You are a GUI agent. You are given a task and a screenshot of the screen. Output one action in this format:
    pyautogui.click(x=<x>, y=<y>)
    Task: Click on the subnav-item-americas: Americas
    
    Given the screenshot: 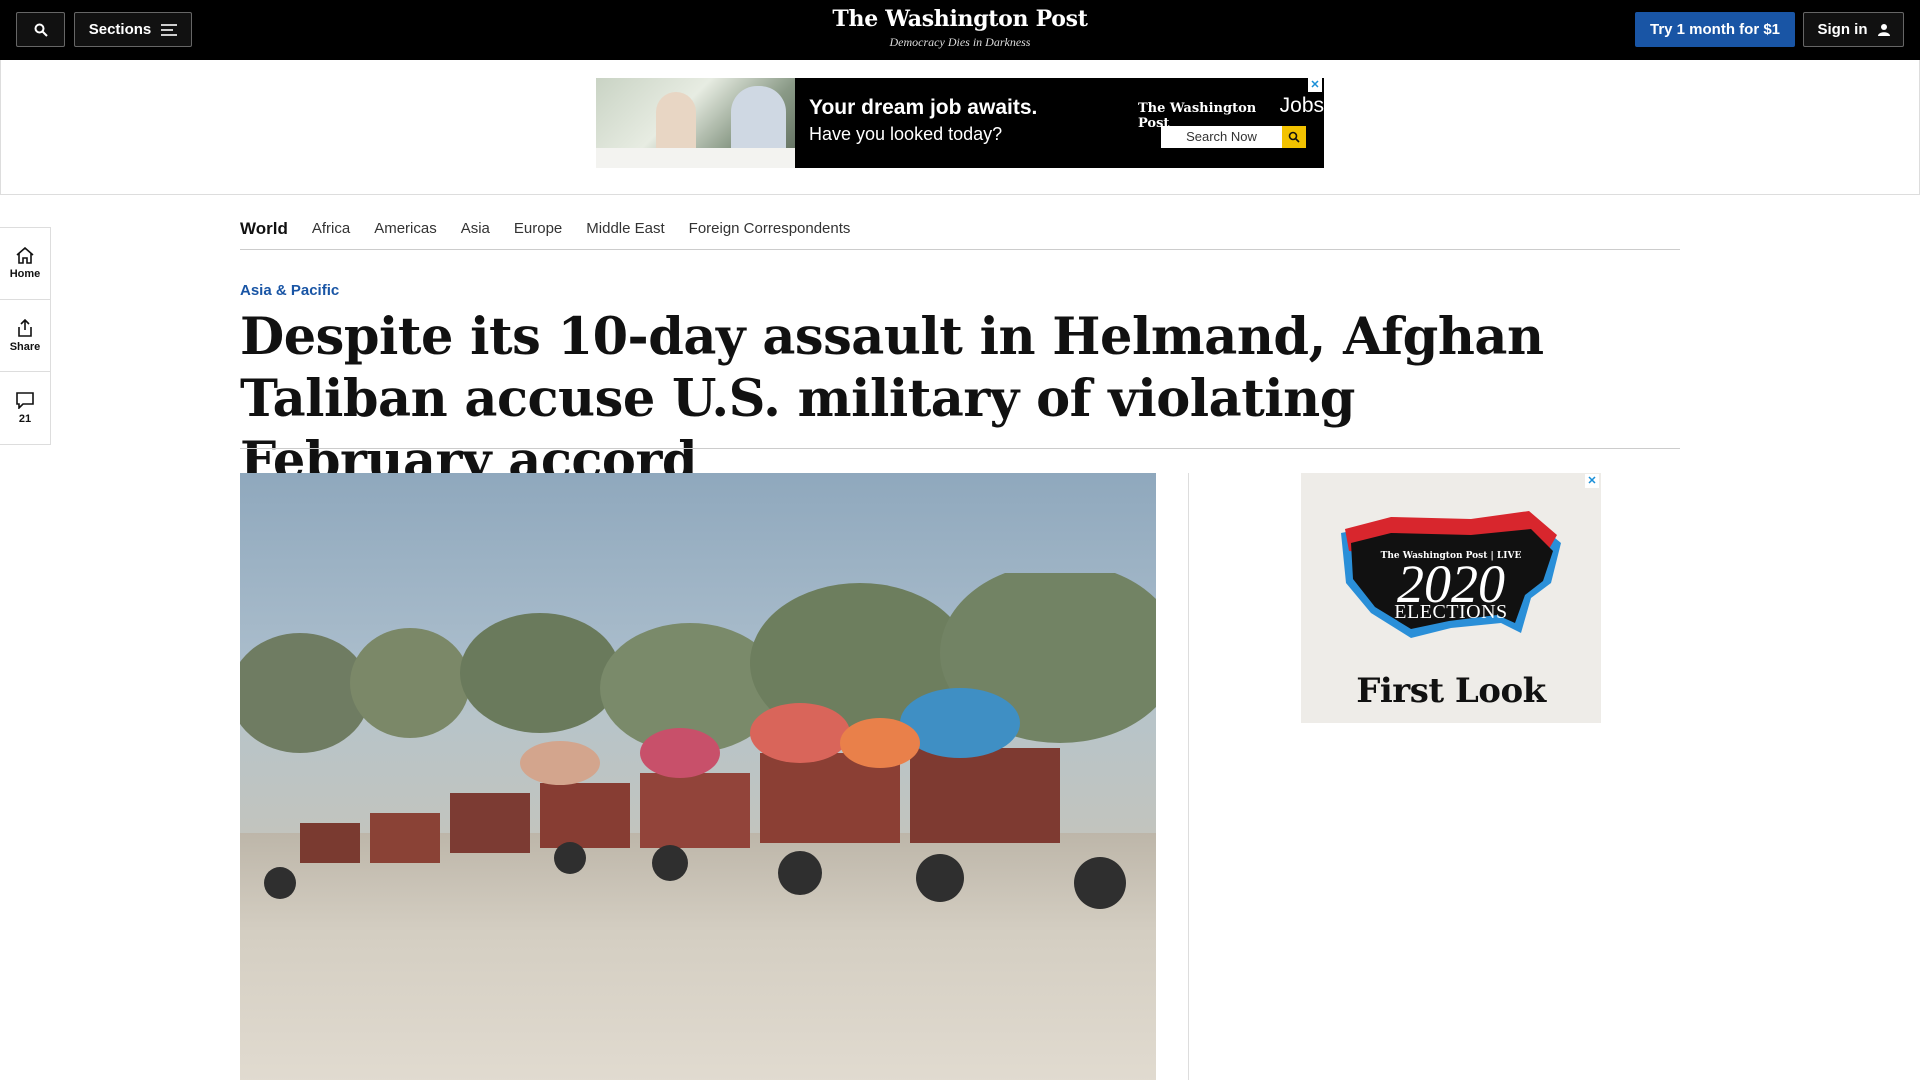 What is the action you would take?
    pyautogui.click(x=405, y=228)
    